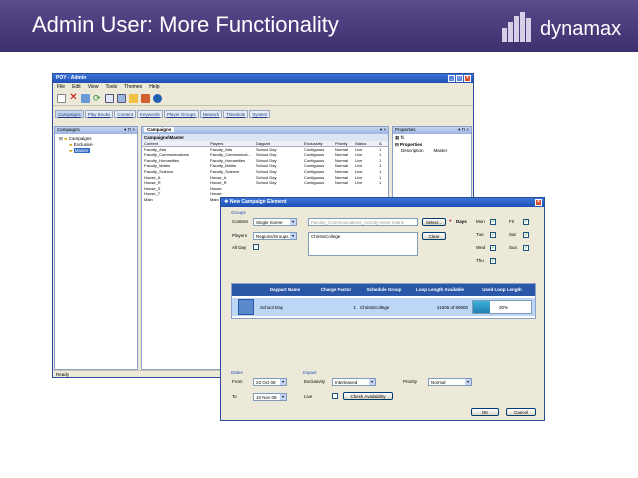 Image resolution: width=638 pixels, height=478 pixels. Describe the element at coordinates (382, 143) in the screenshot. I see `col-a: A` at that location.